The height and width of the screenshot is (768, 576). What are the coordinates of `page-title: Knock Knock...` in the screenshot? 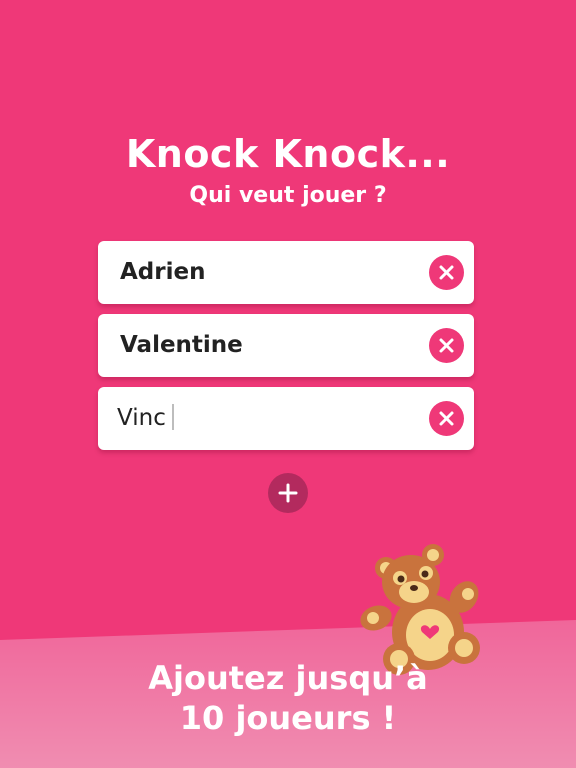 It's located at (288, 154).